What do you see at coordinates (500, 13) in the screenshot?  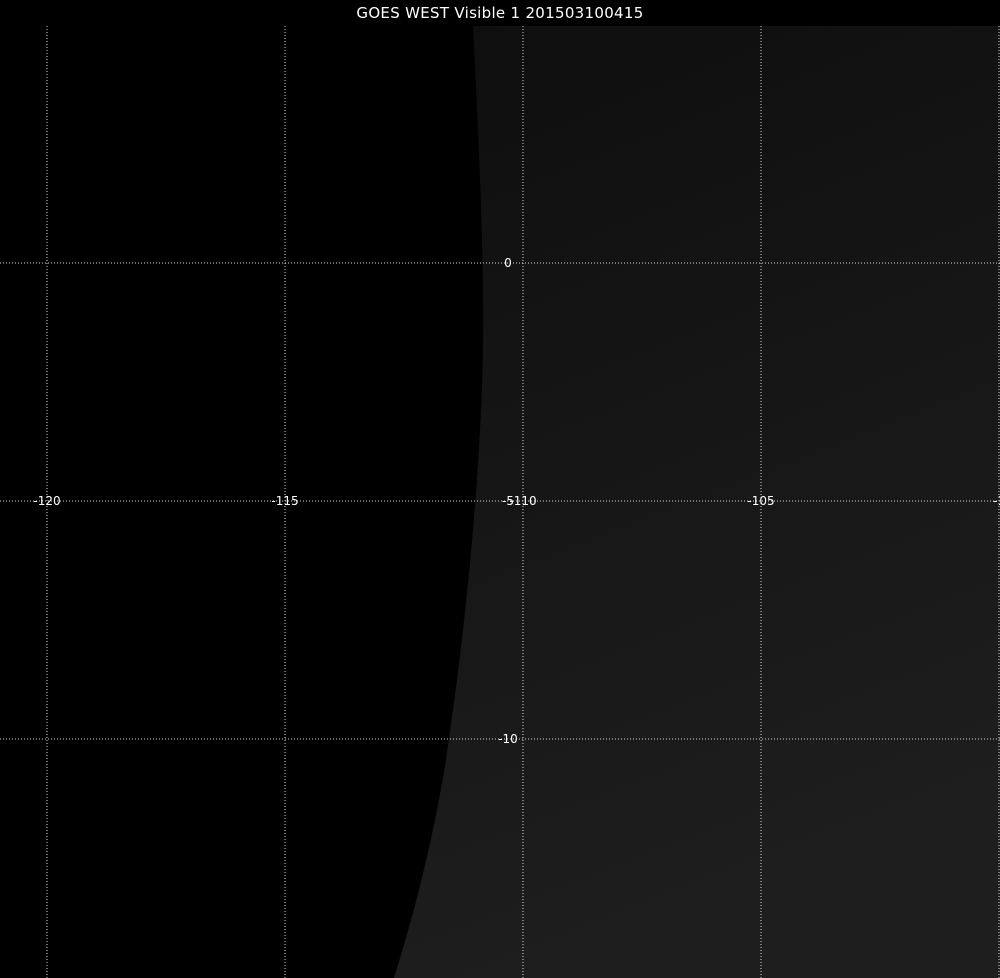 I see `image-title: GOES WEST Visible 1 201503100415` at bounding box center [500, 13].